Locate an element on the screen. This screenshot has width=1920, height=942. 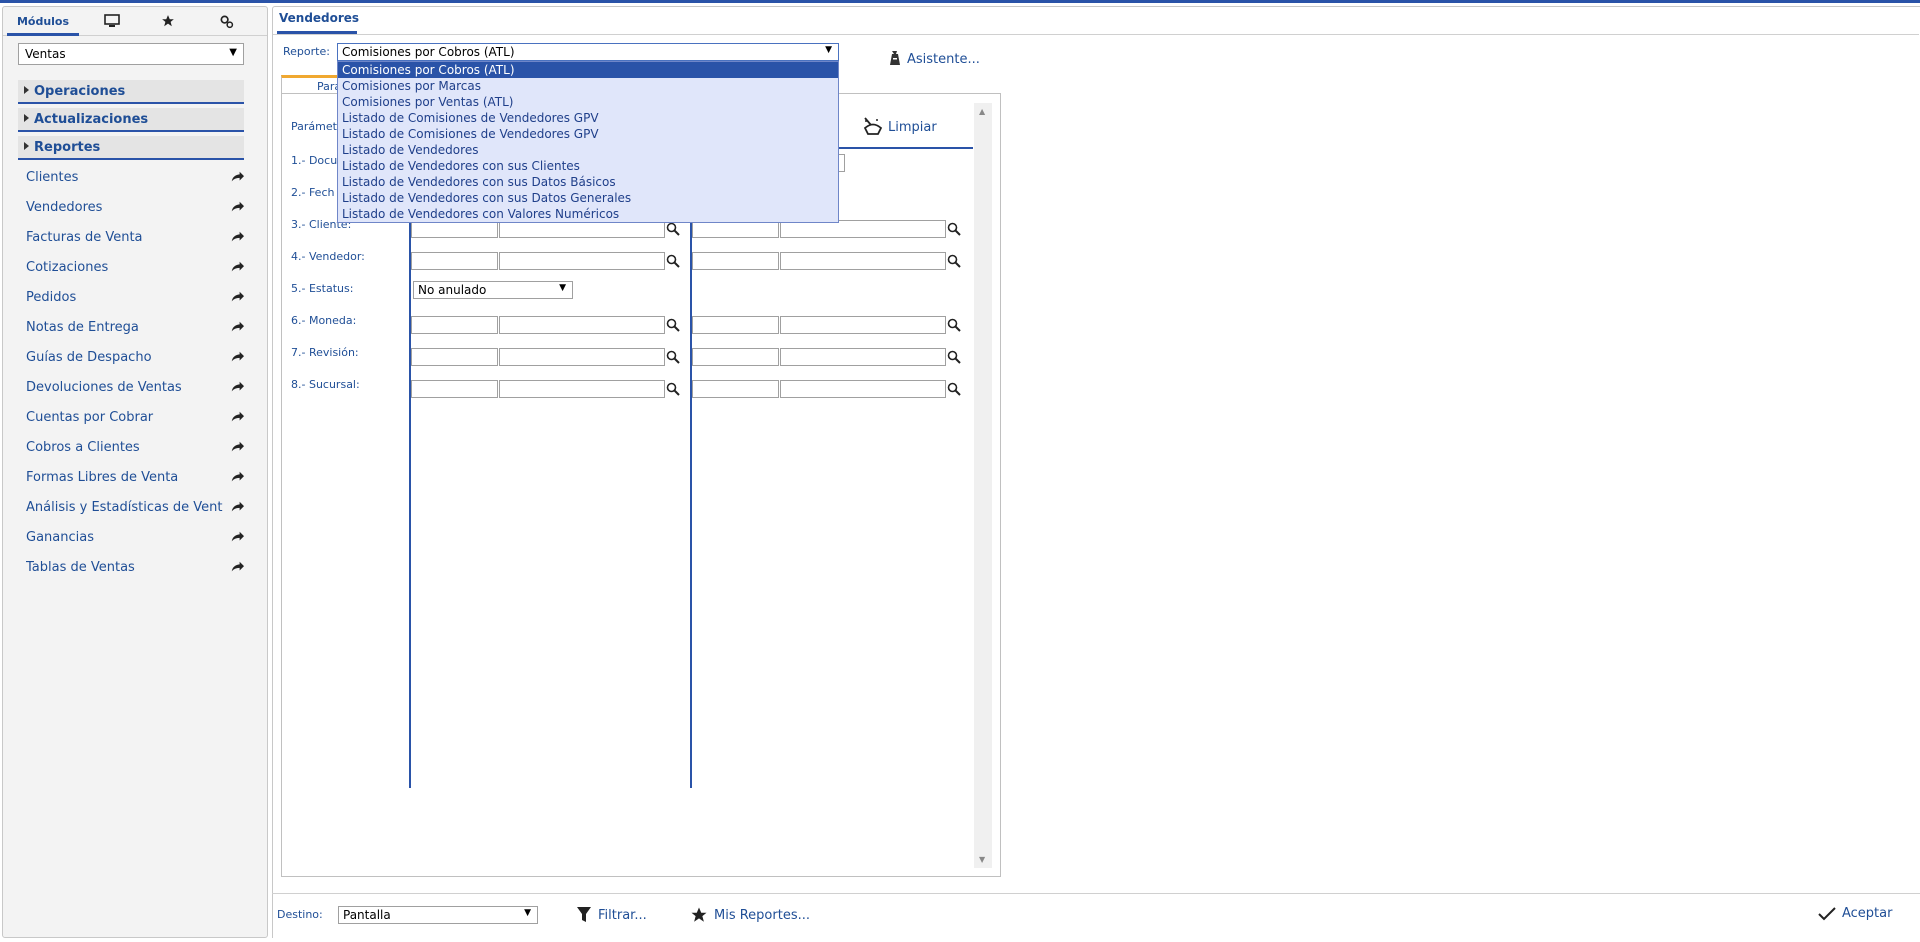
report-label: Reporte: is located at coordinates (306, 51).